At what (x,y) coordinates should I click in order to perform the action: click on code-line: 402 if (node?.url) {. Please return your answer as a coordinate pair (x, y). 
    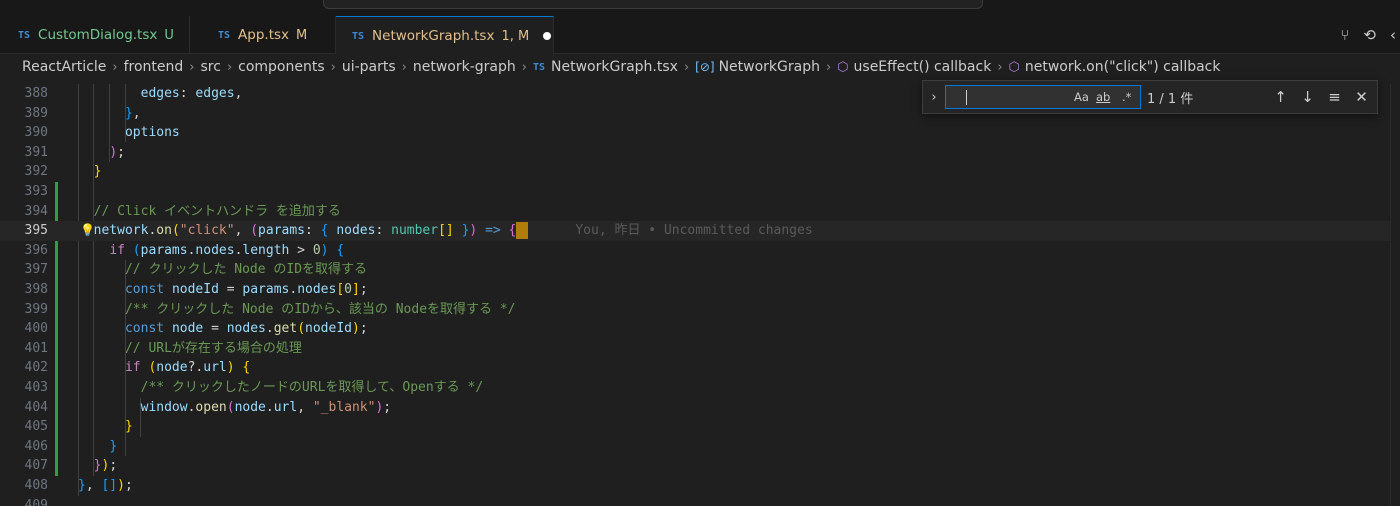
    Looking at the image, I should click on (137, 368).